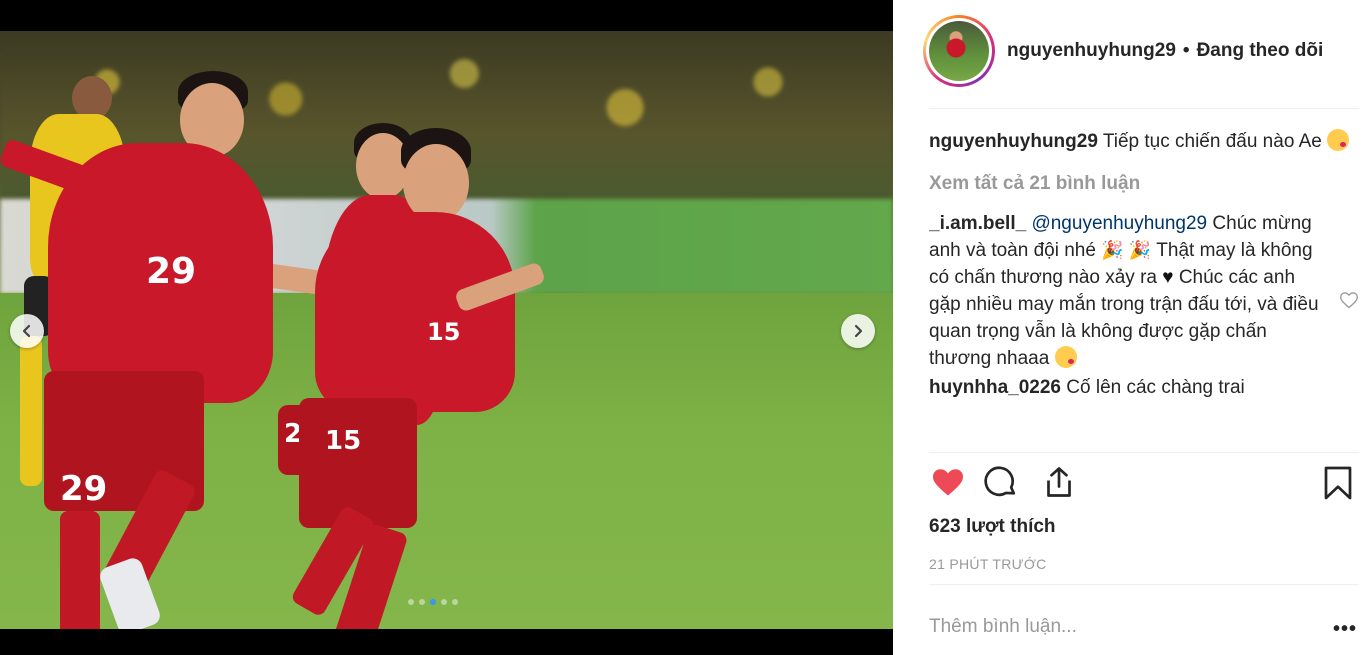  Describe the element at coordinates (1144, 584) in the screenshot. I see `comment-input-divider` at that location.